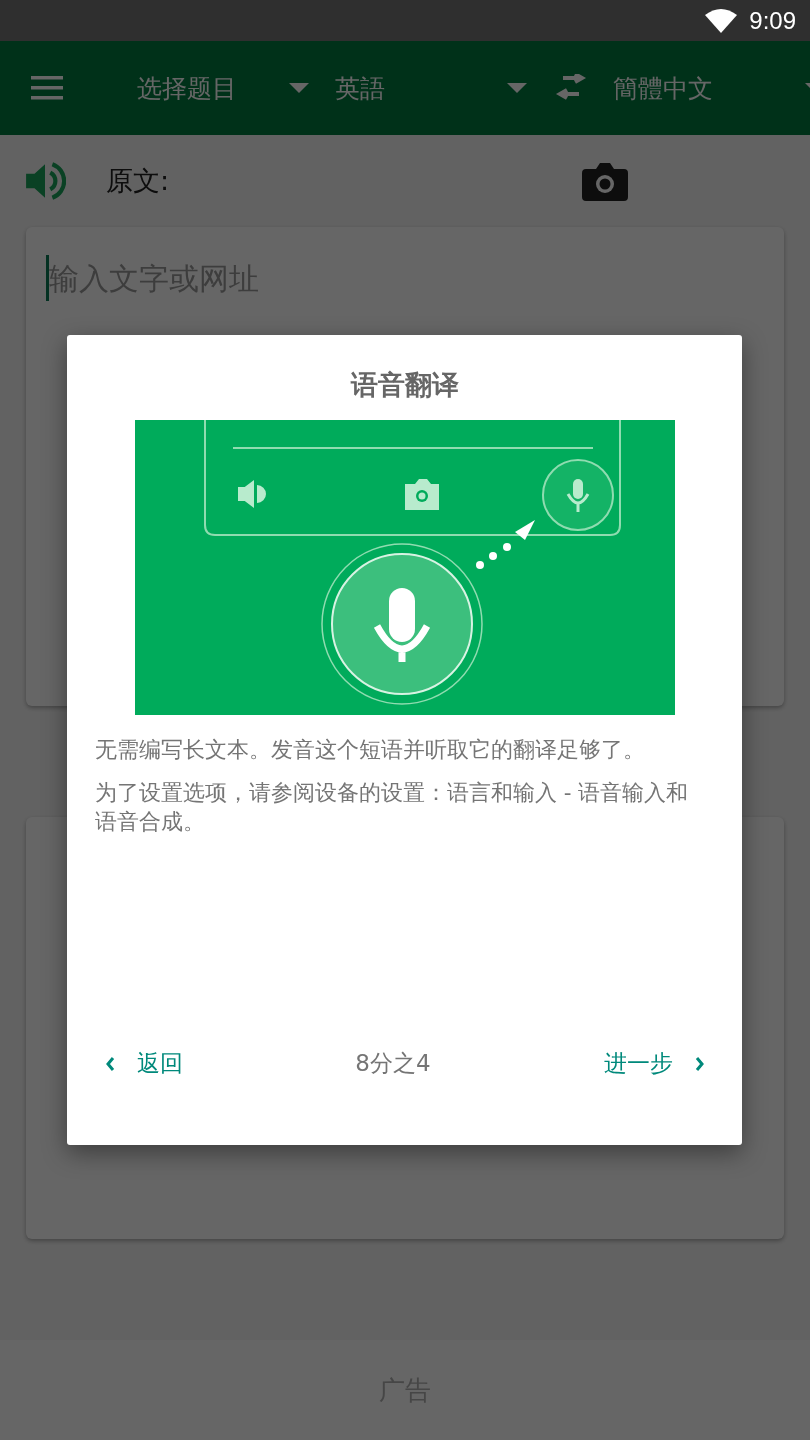 Image resolution: width=810 pixels, height=1440 pixels. I want to click on wifi-icon, so click(721, 20).